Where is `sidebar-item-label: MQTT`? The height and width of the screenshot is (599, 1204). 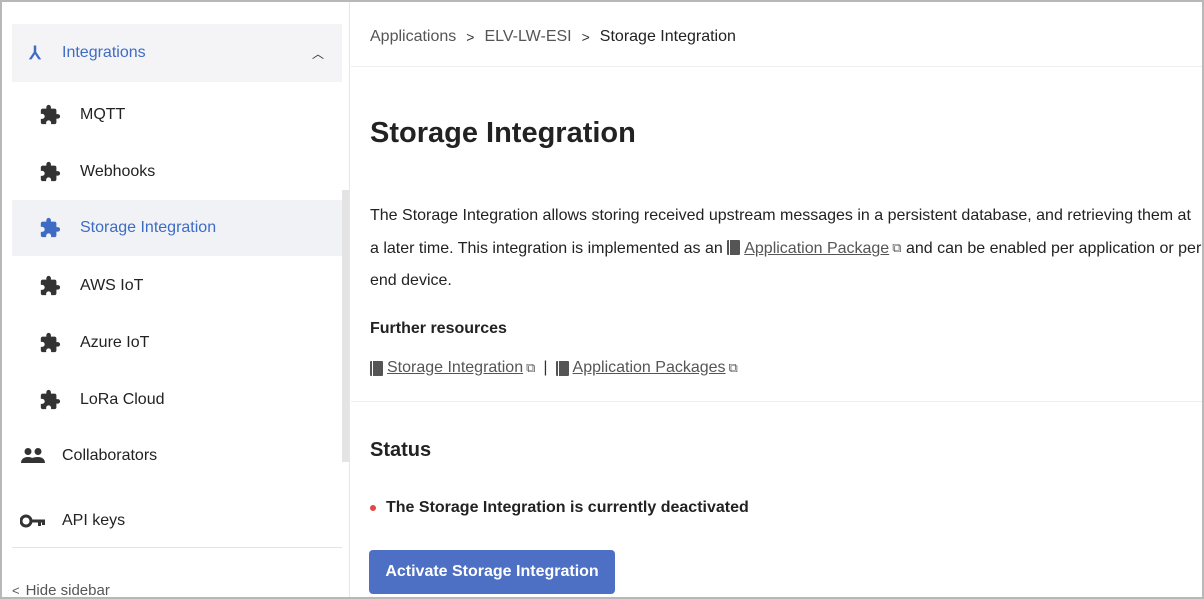
sidebar-item-label: MQTT is located at coordinates (103, 114).